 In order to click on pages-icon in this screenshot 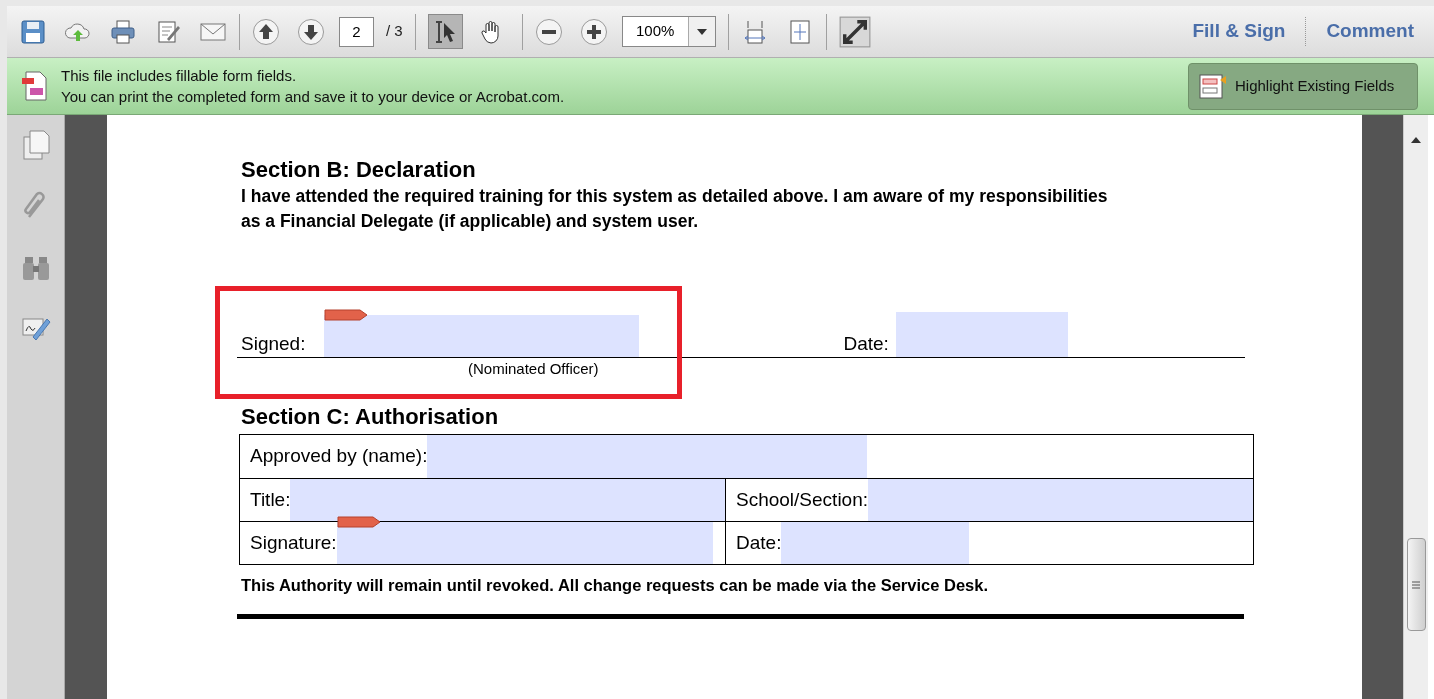, I will do `click(35, 145)`.